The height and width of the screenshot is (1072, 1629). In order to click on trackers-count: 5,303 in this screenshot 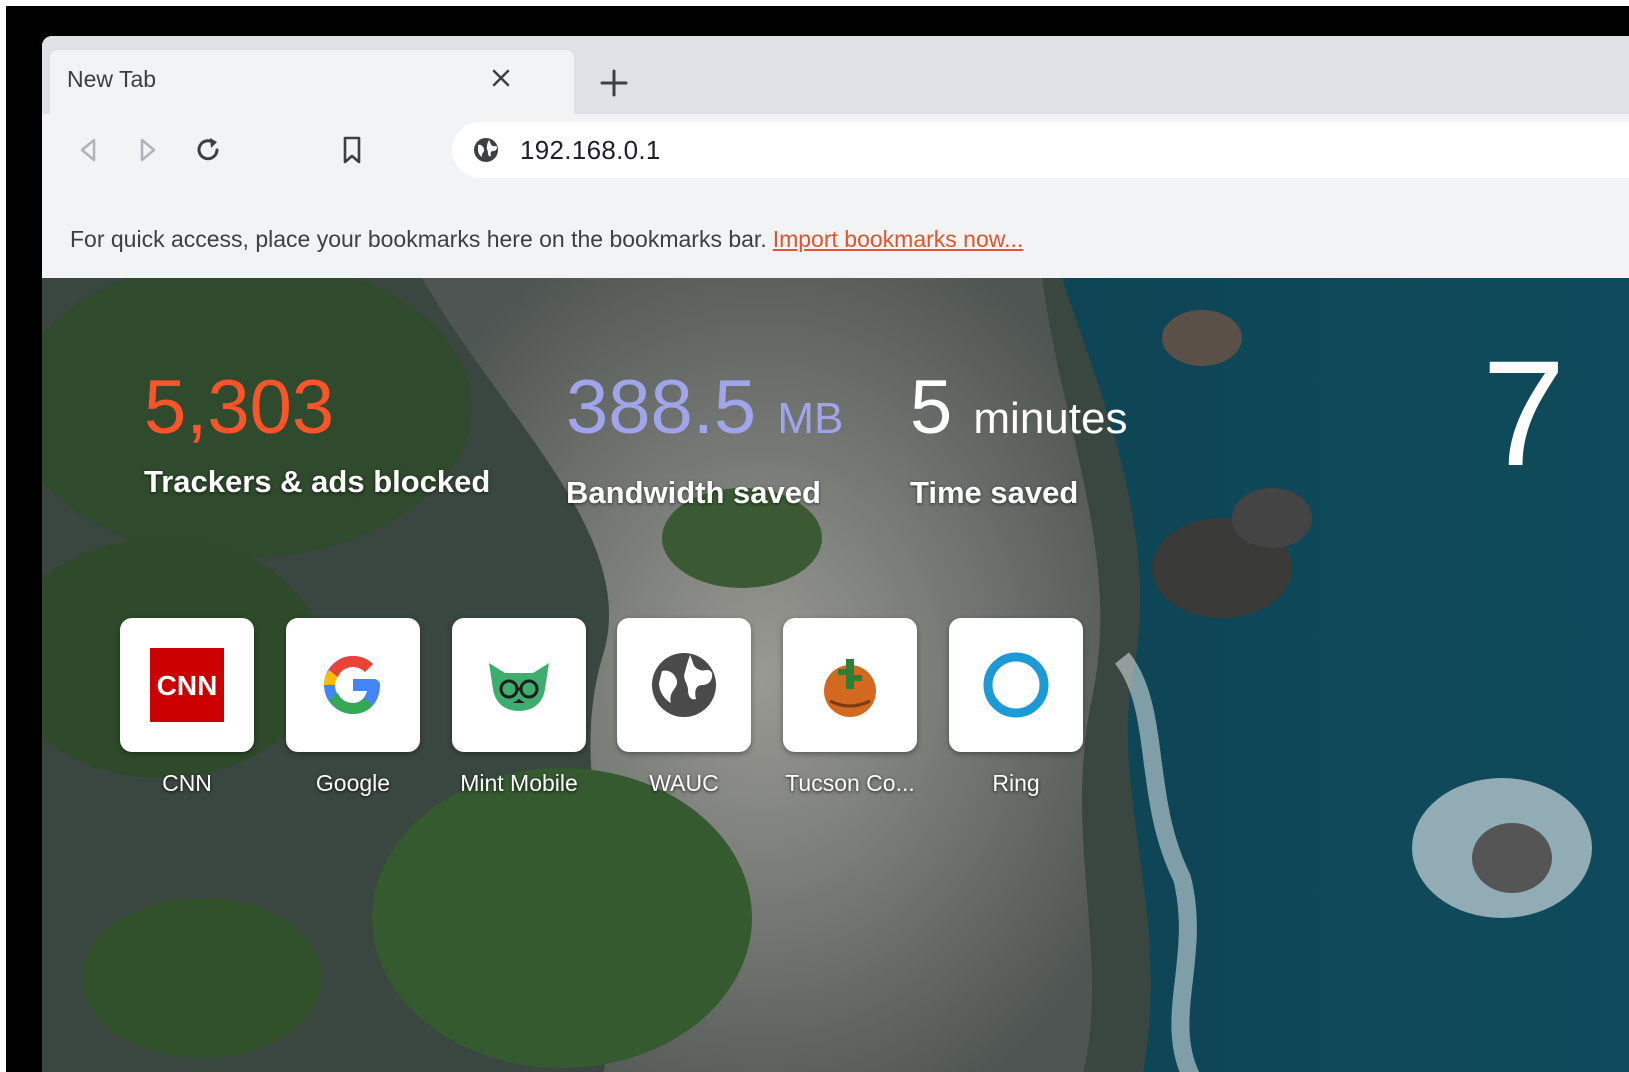, I will do `click(239, 407)`.